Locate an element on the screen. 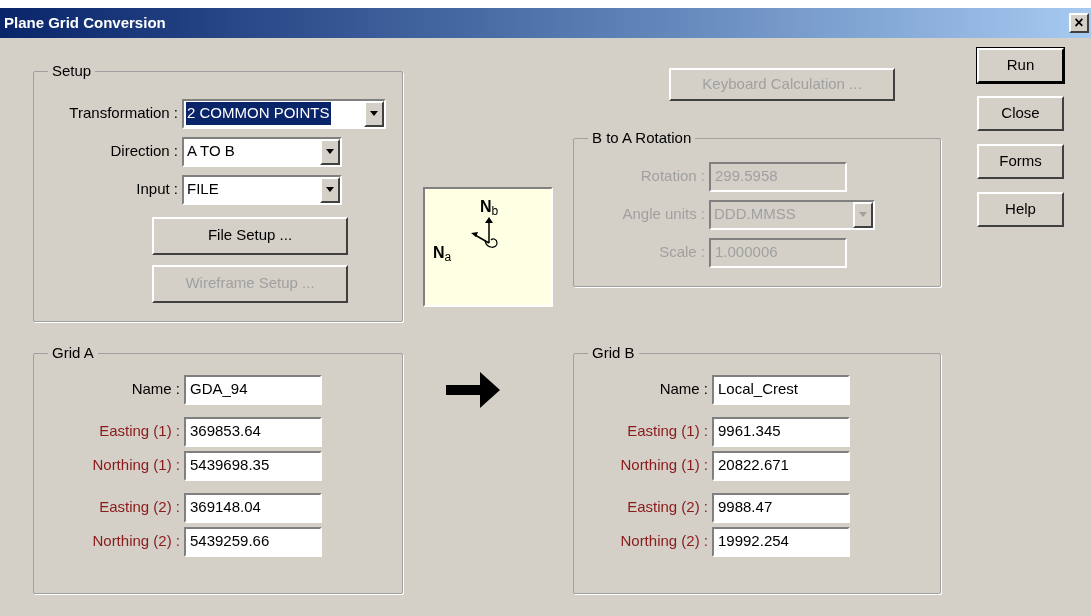 Image resolution: width=1091 pixels, height=616 pixels. push-button: Help is located at coordinates (1020, 209).